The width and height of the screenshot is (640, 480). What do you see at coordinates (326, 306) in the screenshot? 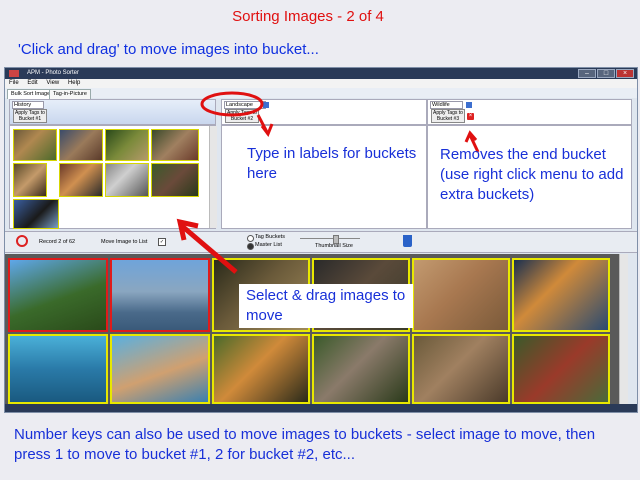
I see `drag-note: Select & drag images to move` at bounding box center [326, 306].